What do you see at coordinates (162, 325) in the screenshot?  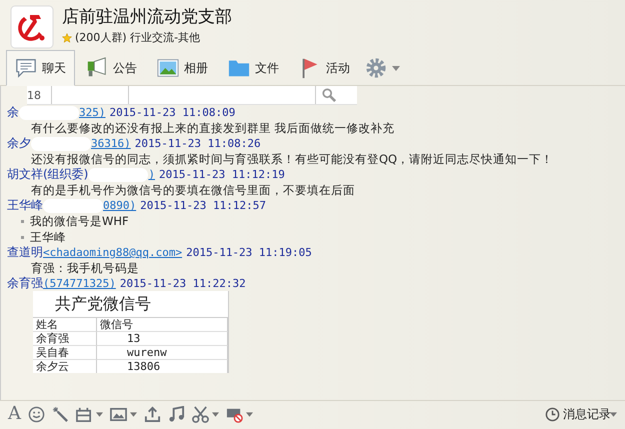 I see `table-header: 微信号` at bounding box center [162, 325].